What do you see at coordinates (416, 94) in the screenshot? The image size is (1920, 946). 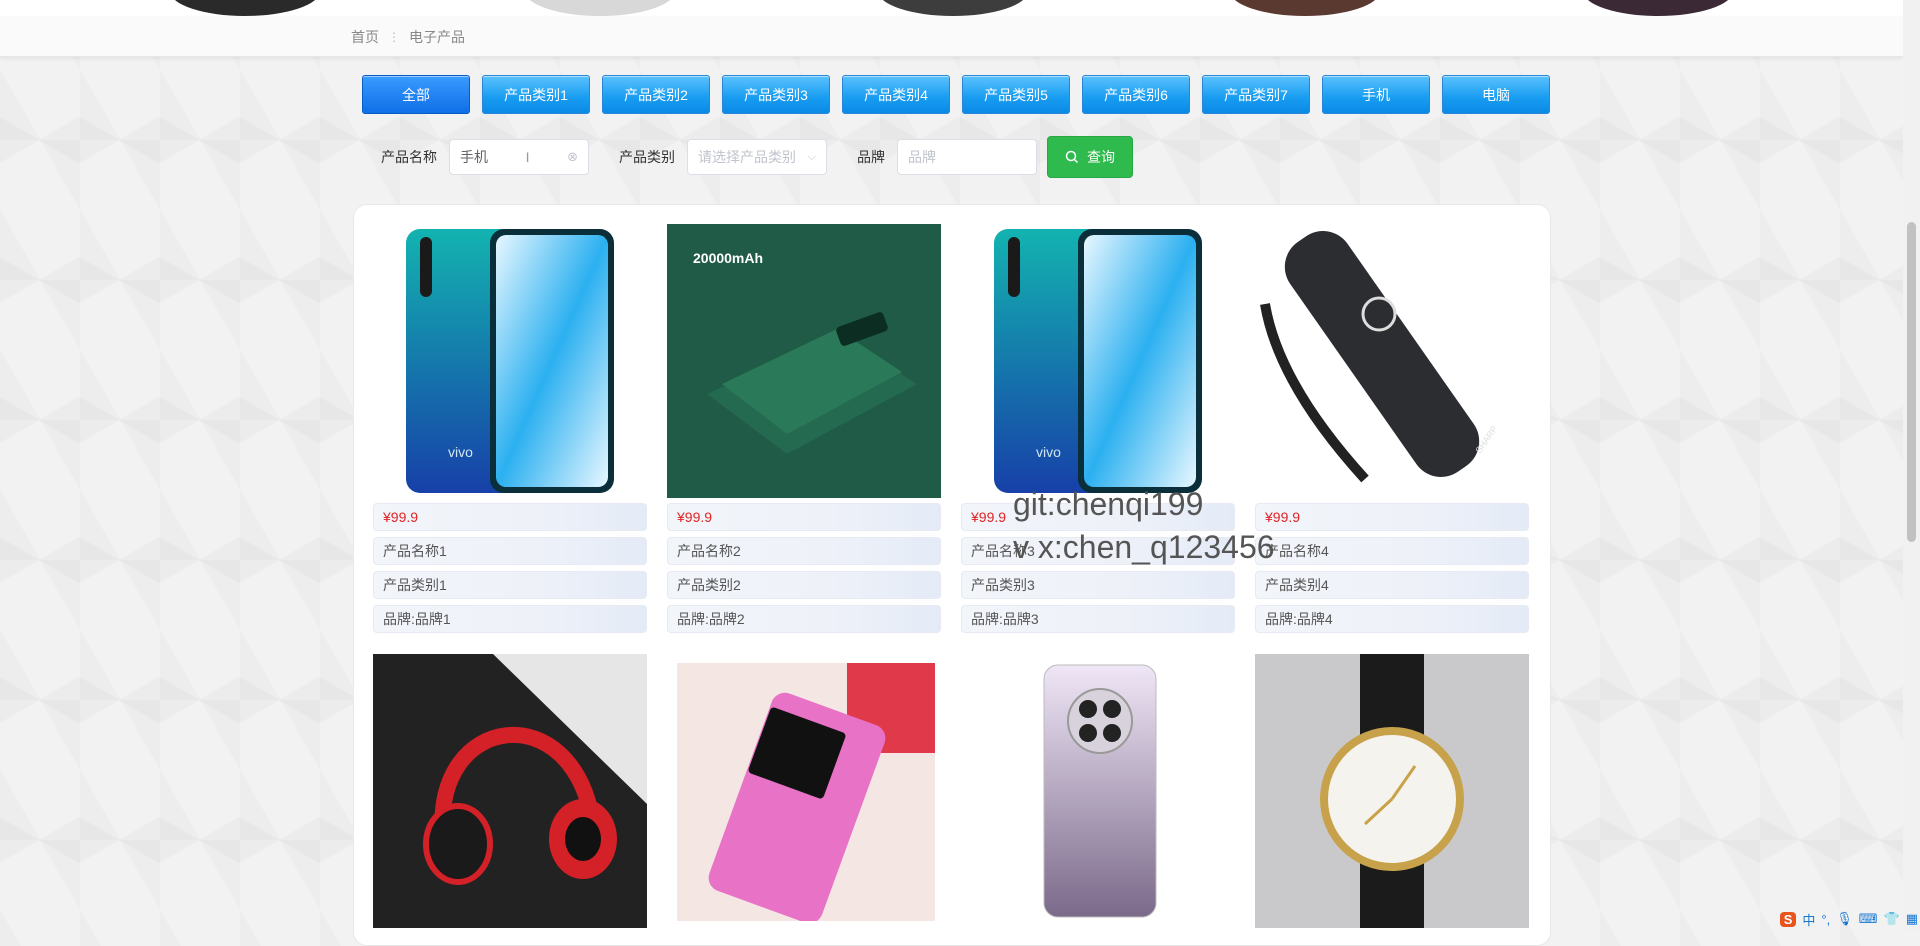 I see `category-button-all: 全部` at bounding box center [416, 94].